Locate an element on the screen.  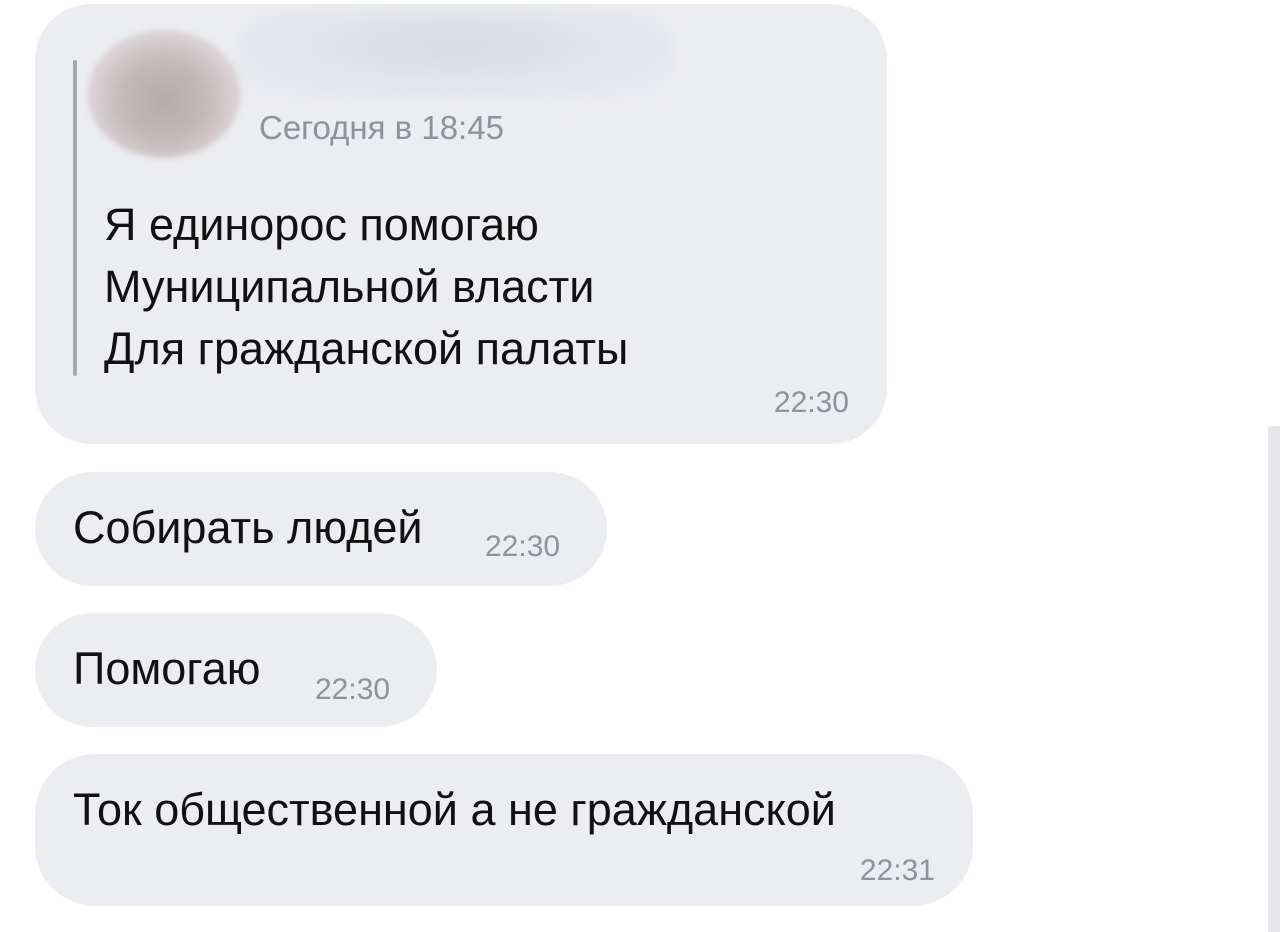
message-text: Ток общественной а не гражданской is located at coordinates (454, 809).